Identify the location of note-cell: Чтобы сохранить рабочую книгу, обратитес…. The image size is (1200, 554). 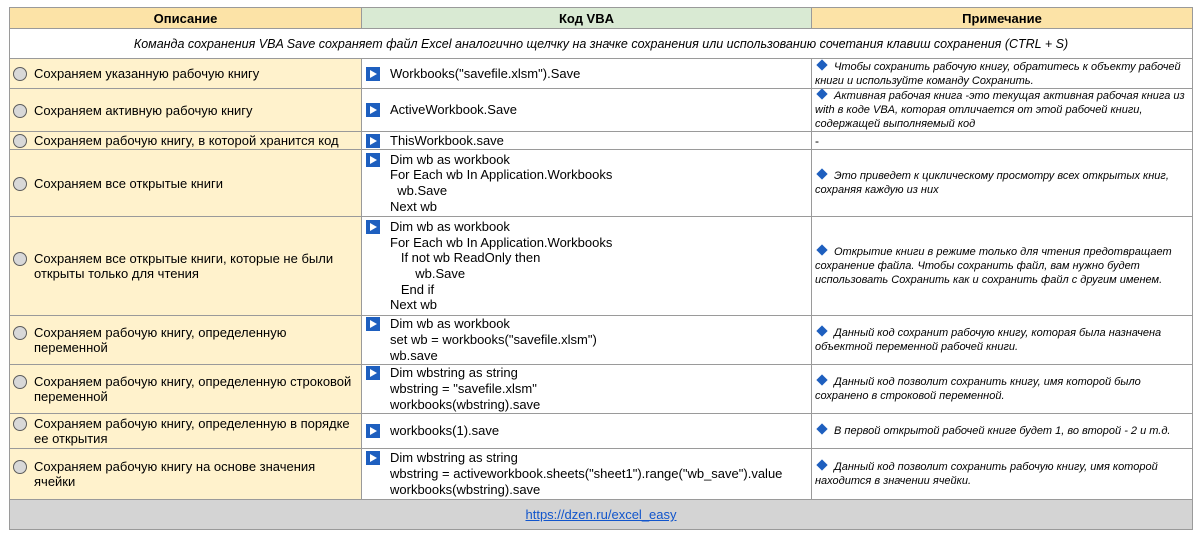
(1002, 73).